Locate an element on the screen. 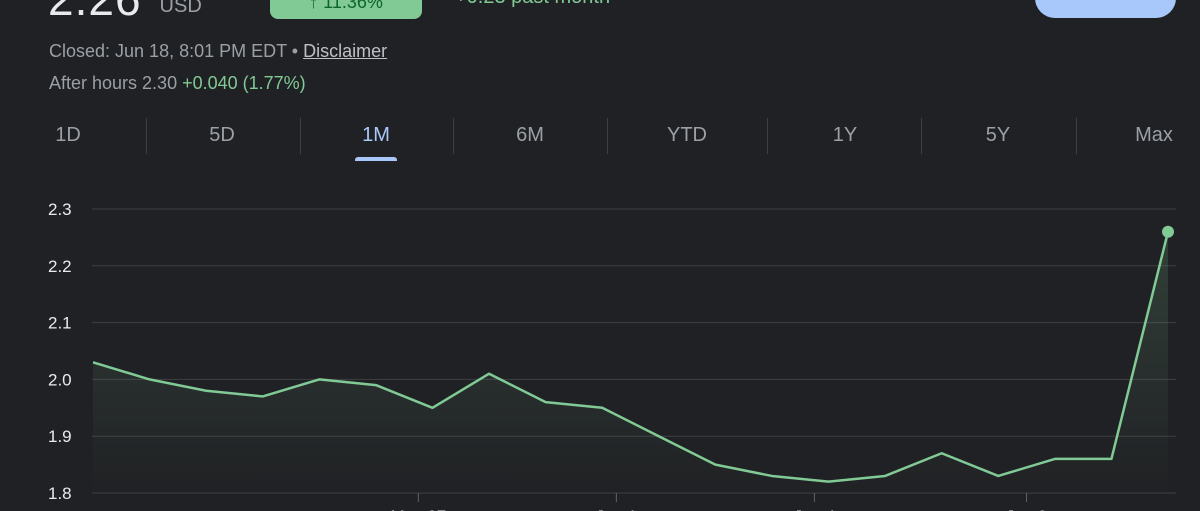 This screenshot has height=511, width=1200. price-change-badge: ↑ 11.36% is located at coordinates (346, 9).